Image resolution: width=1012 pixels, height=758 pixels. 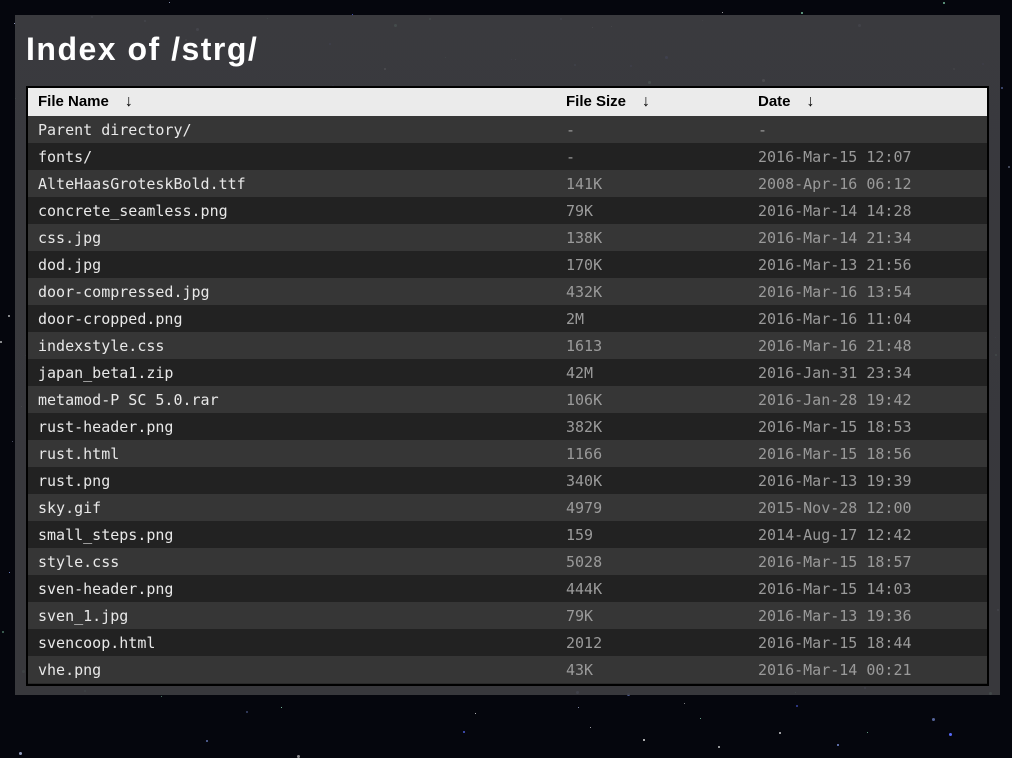 I want to click on file-date: 2016-Mar-15 18:57, so click(x=835, y=561).